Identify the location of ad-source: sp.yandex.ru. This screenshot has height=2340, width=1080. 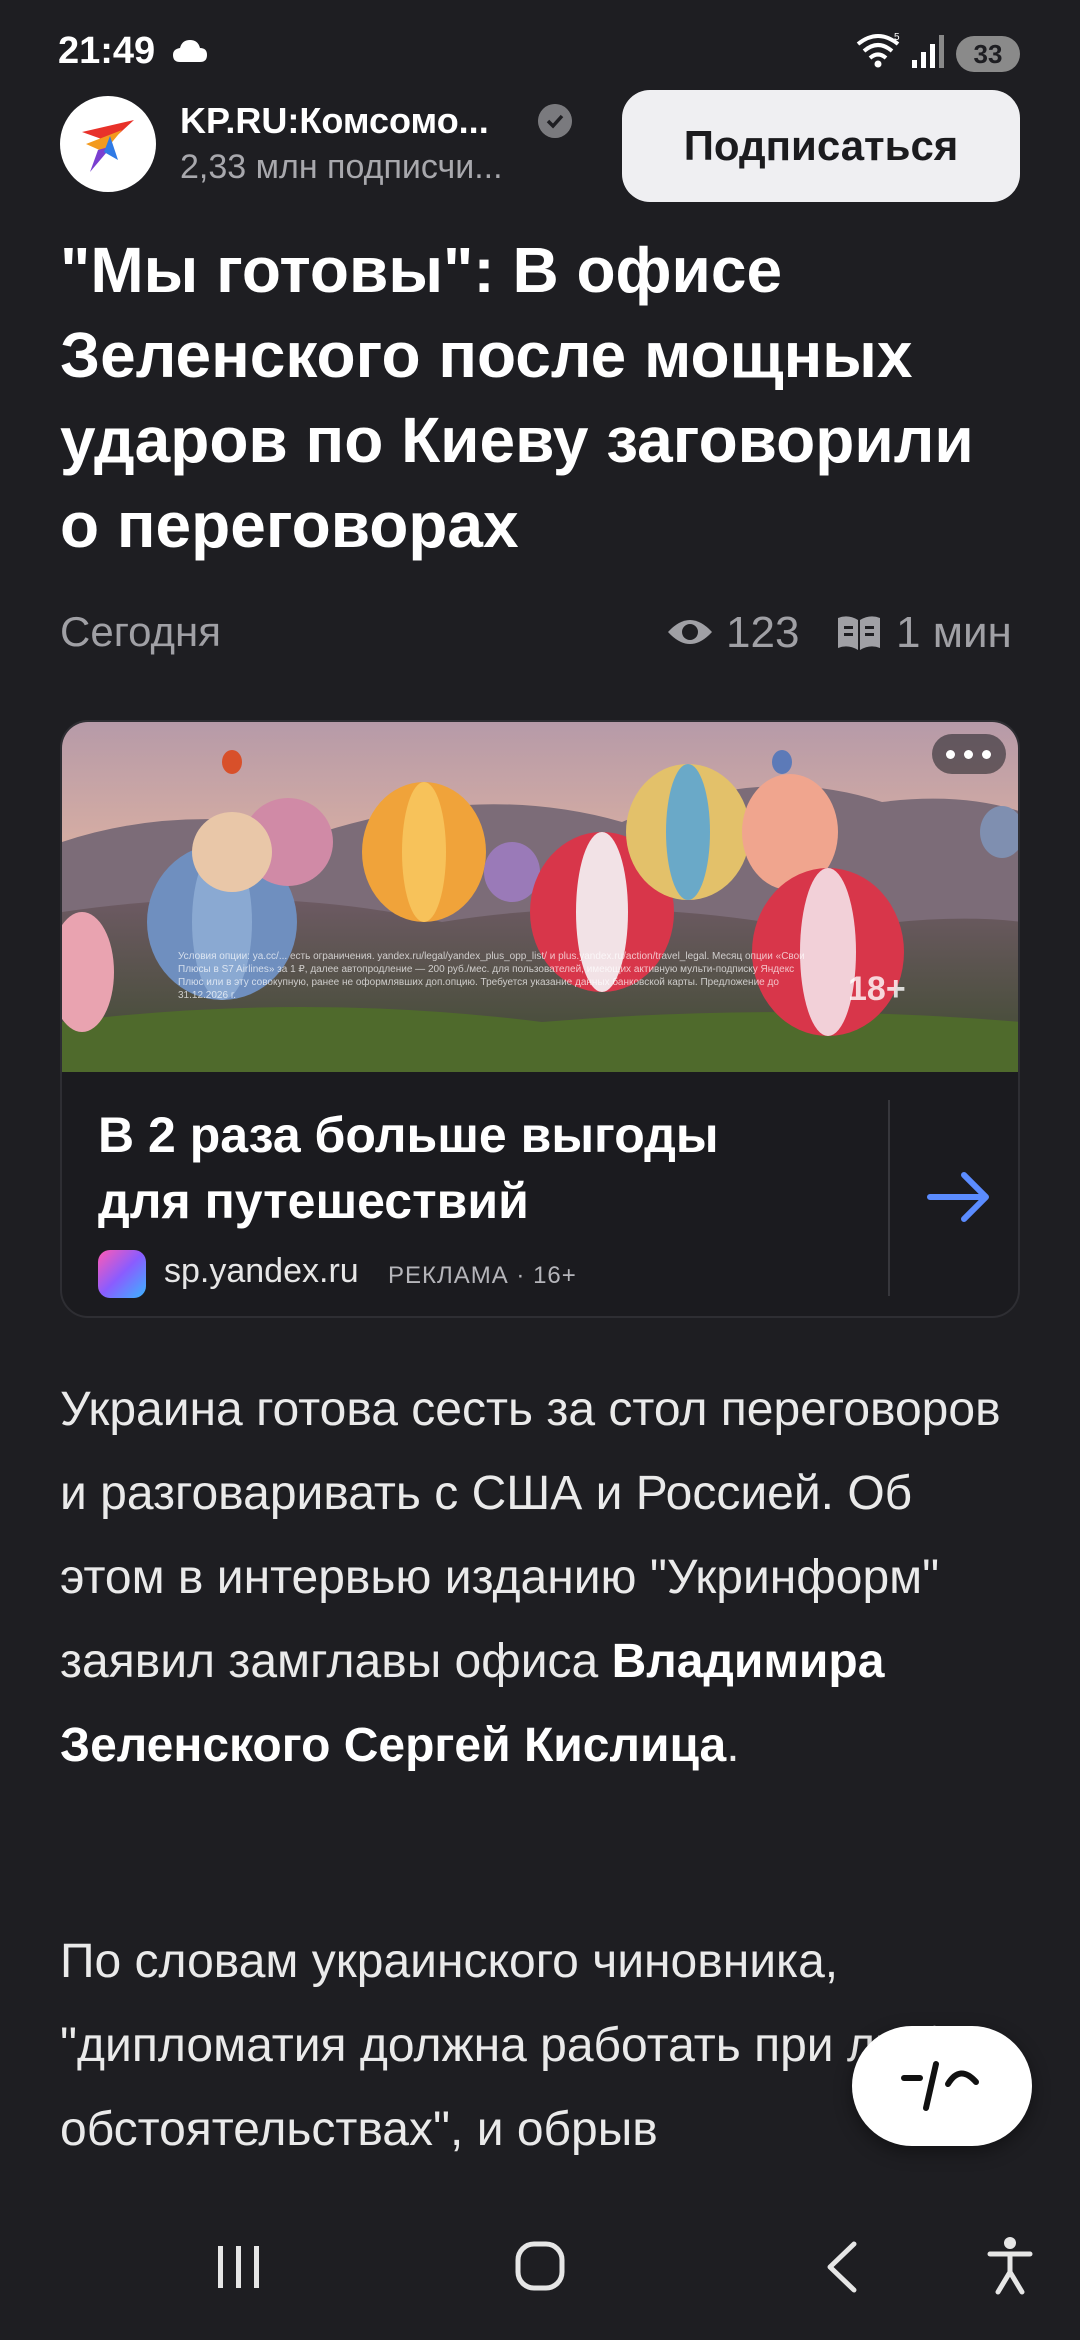
(261, 1271).